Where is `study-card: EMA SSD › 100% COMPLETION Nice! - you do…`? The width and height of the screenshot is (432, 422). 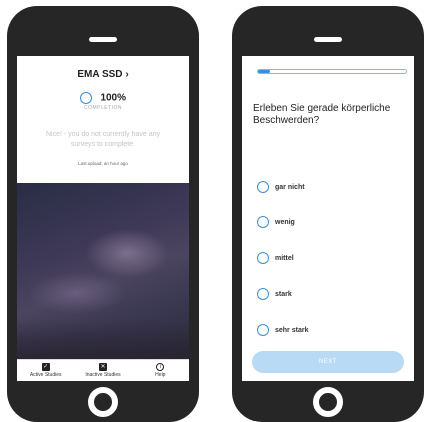 study-card: EMA SSD › 100% COMPLETION Nice! - you do… is located at coordinates (103, 119).